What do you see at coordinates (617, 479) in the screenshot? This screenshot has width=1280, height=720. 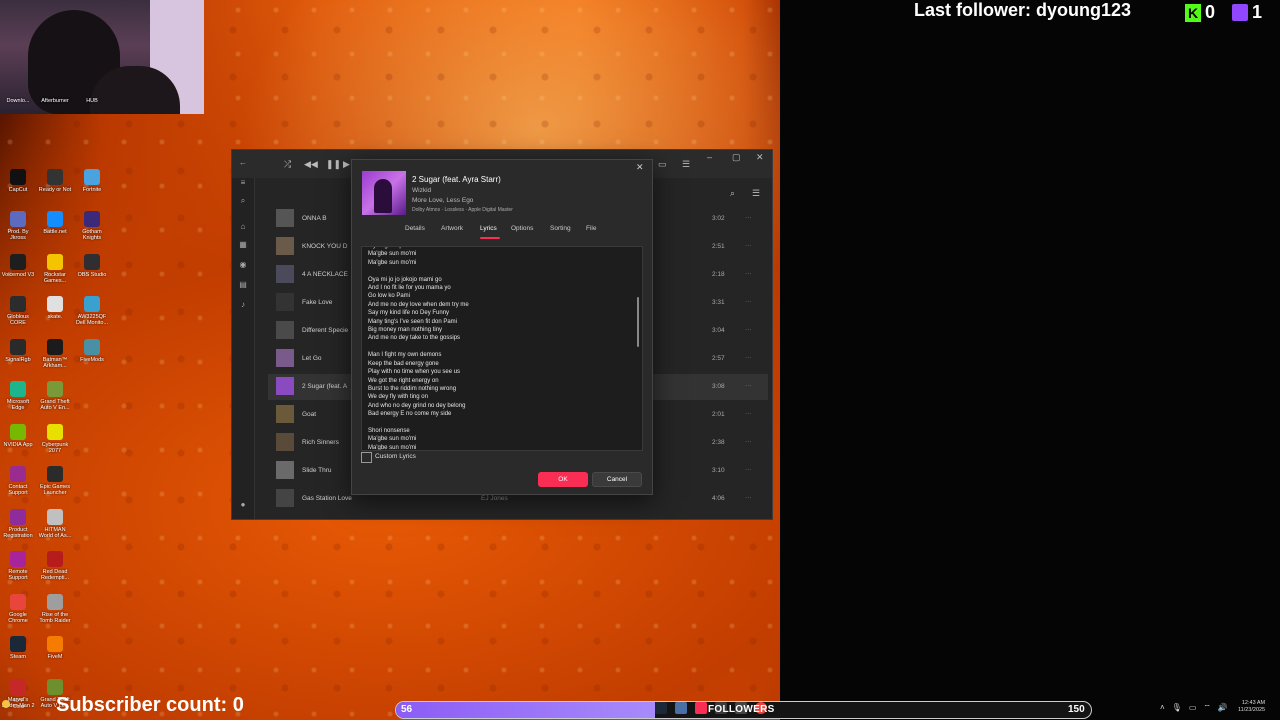 I see `cancel-button: Cancel` at bounding box center [617, 479].